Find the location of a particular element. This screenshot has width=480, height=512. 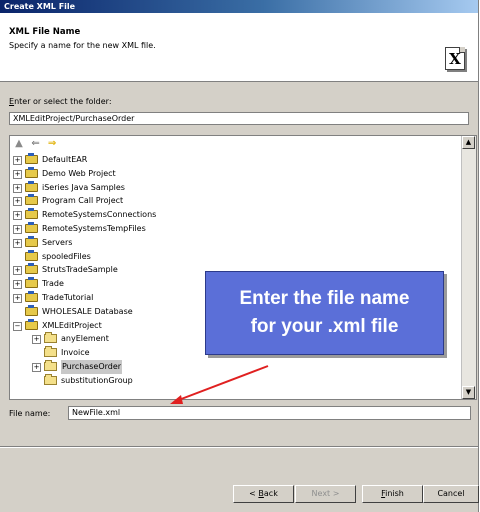

back-button-rest: ack is located at coordinates (270, 493).